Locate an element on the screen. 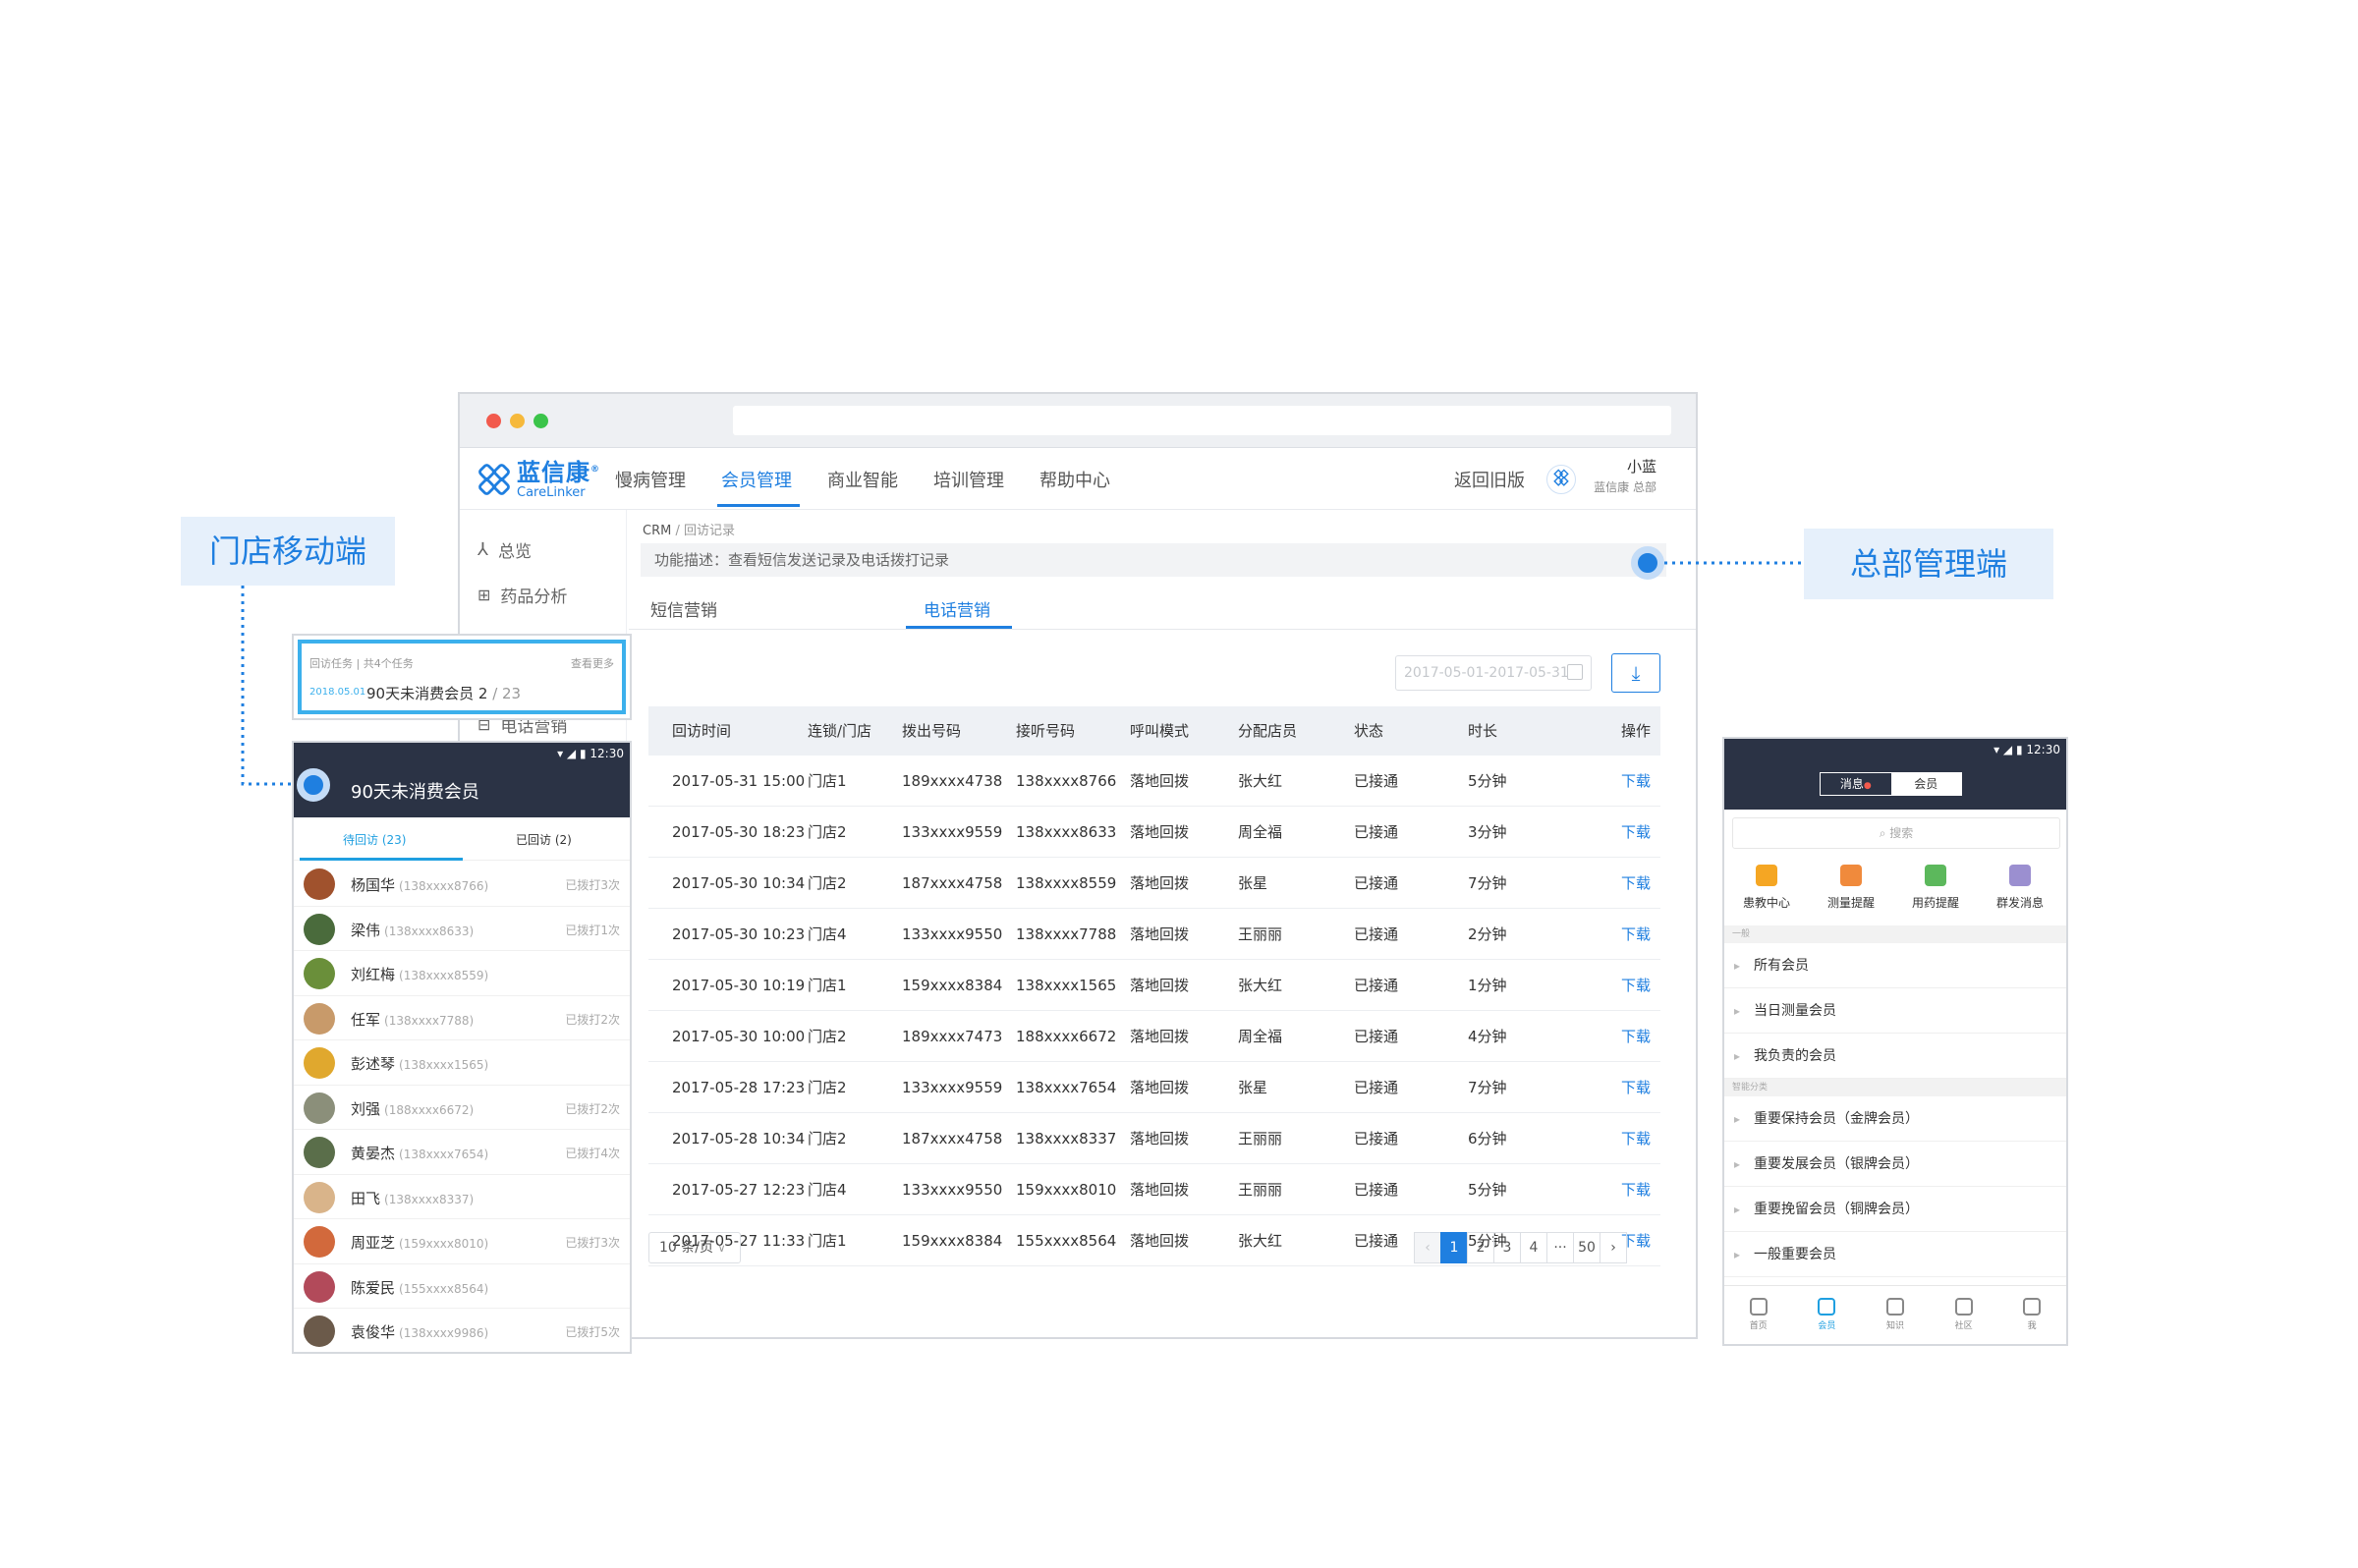 The height and width of the screenshot is (1568, 2358). bottom-nav-item: 社区 is located at coordinates (1964, 1315).